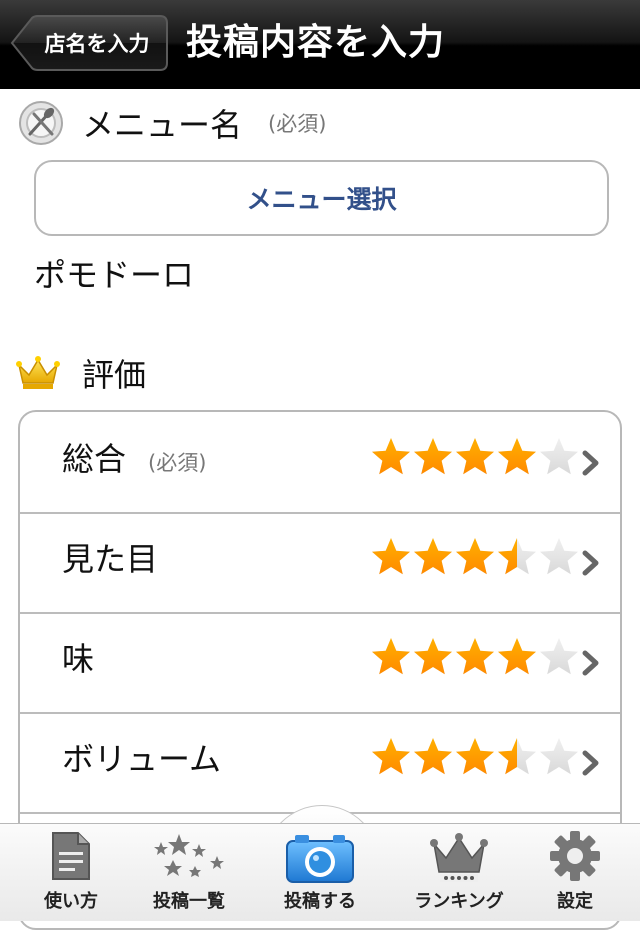  I want to click on crown-icon, so click(38, 372).